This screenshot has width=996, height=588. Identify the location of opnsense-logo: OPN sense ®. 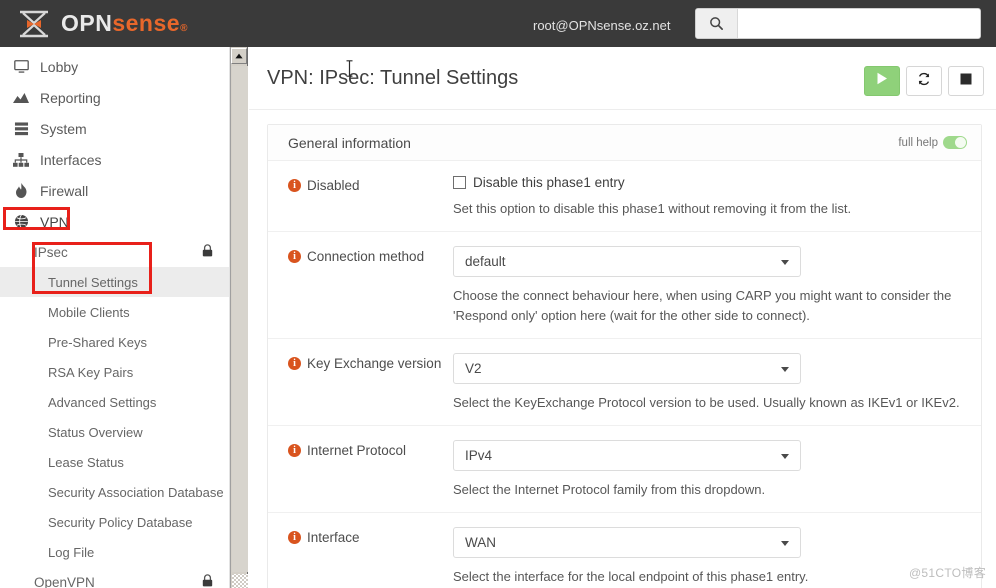
(101, 24).